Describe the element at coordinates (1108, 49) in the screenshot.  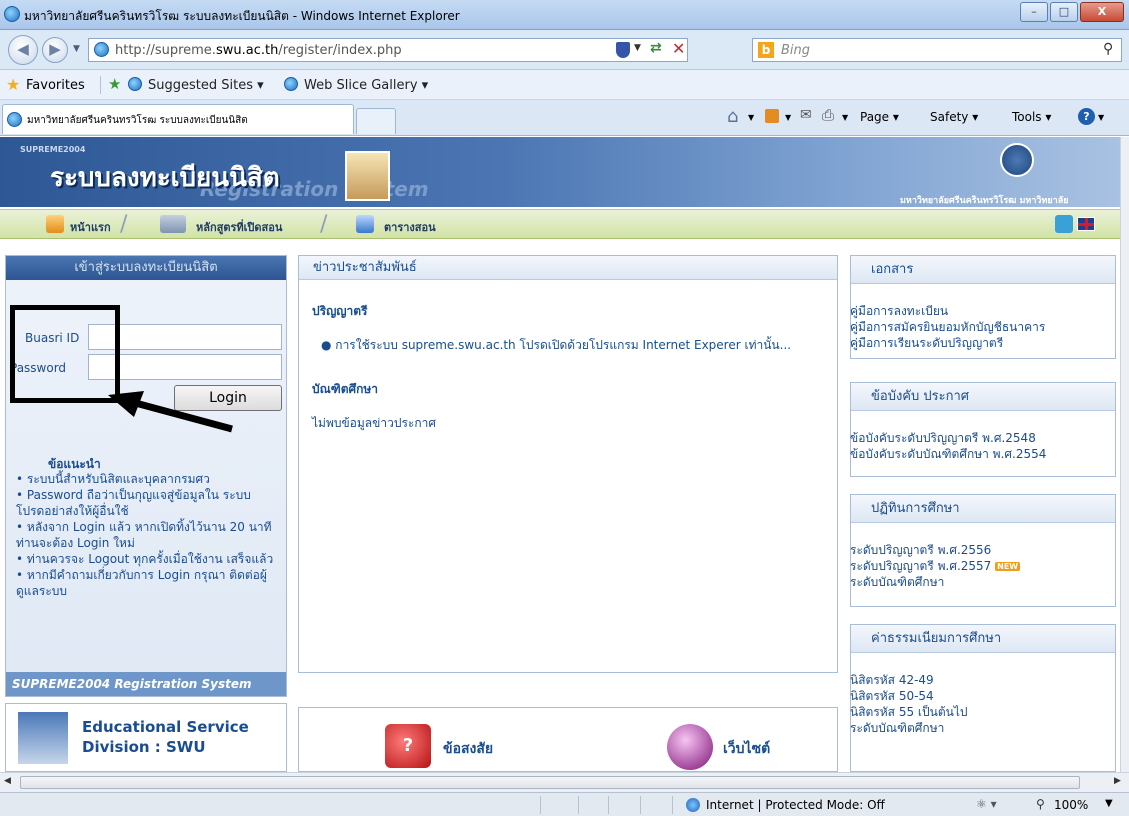
I see `search-icon: ⚲` at that location.